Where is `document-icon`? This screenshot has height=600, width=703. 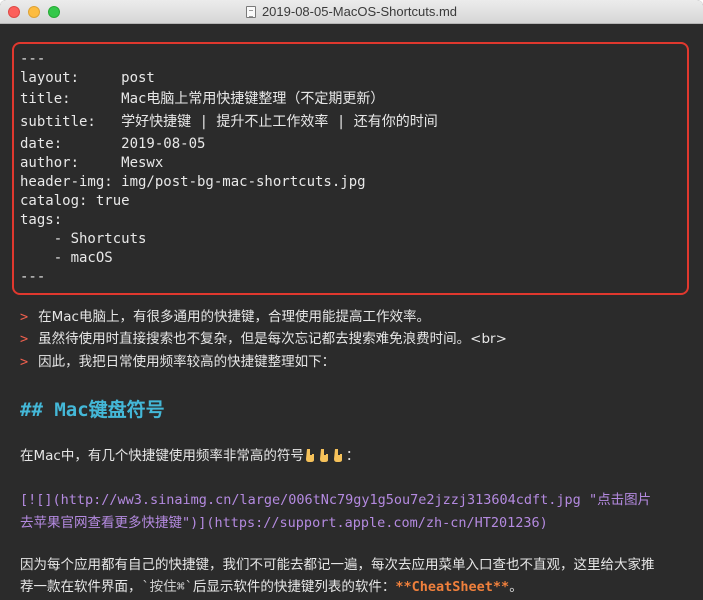 document-icon is located at coordinates (250, 12).